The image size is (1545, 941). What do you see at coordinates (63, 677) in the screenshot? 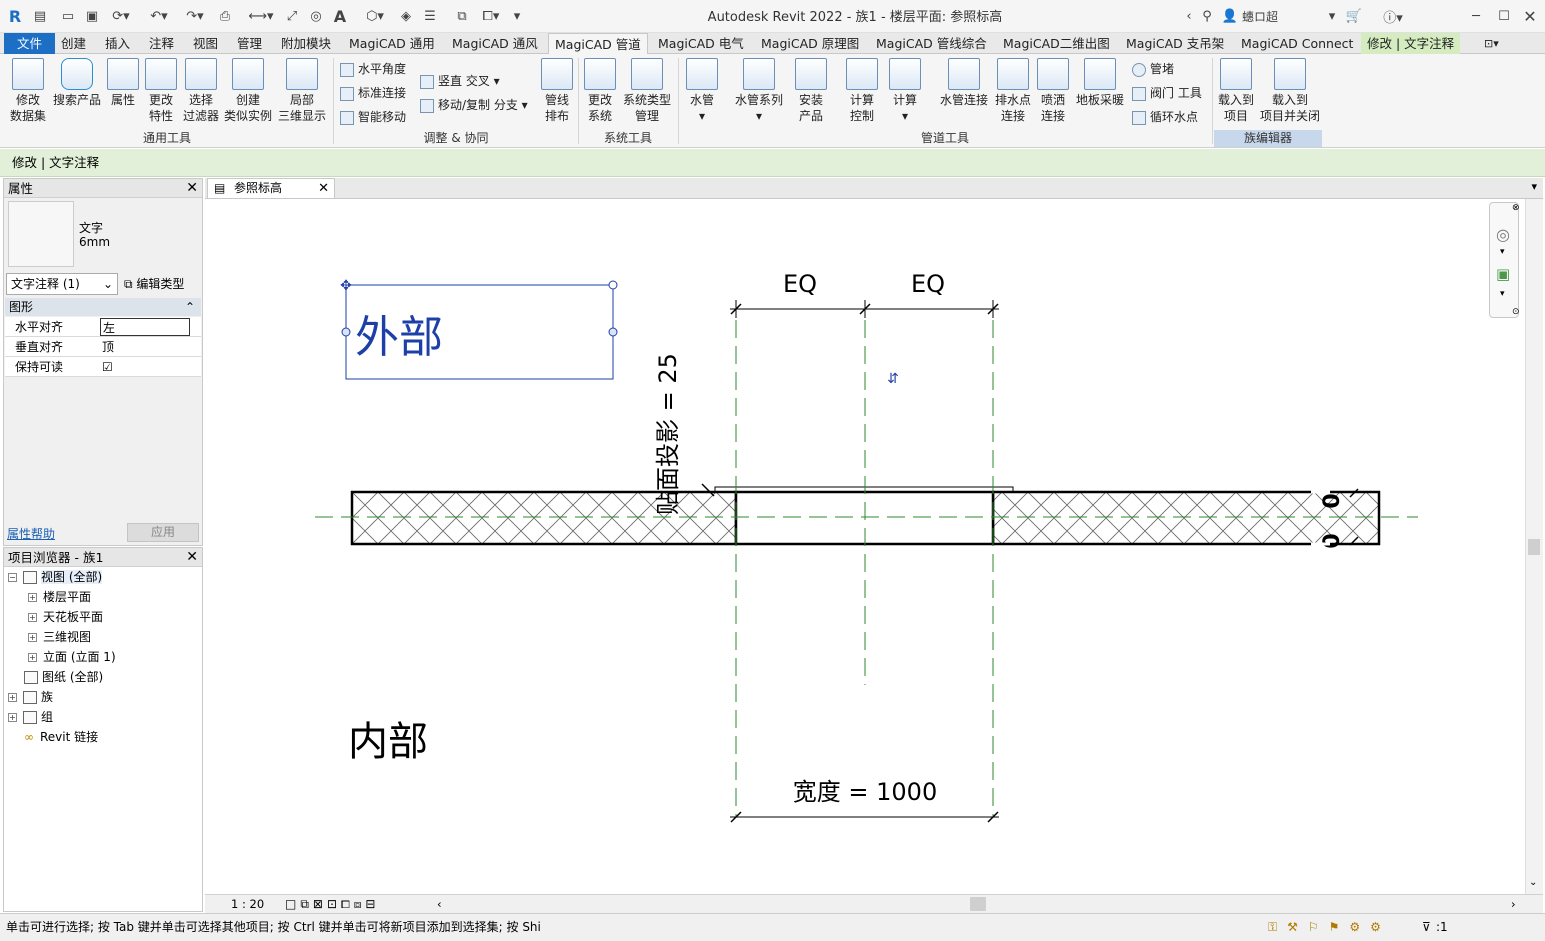
I see `tree-node-sheets: 图纸 (全部)` at bounding box center [63, 677].